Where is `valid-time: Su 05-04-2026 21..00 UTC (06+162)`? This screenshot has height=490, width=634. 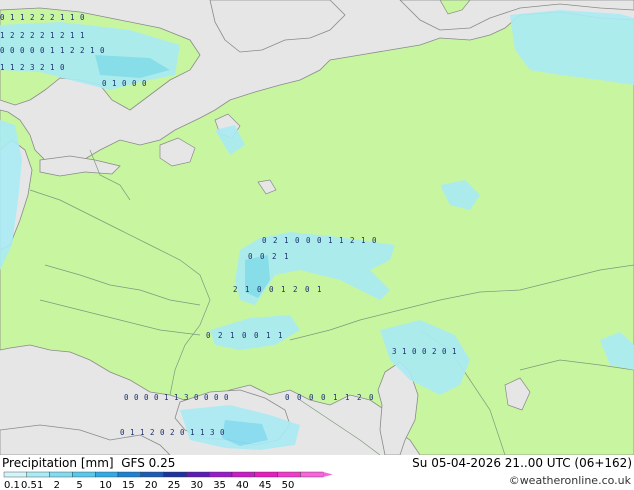 valid-time: Su 05-04-2026 21..00 UTC (06+162) is located at coordinates (522, 463).